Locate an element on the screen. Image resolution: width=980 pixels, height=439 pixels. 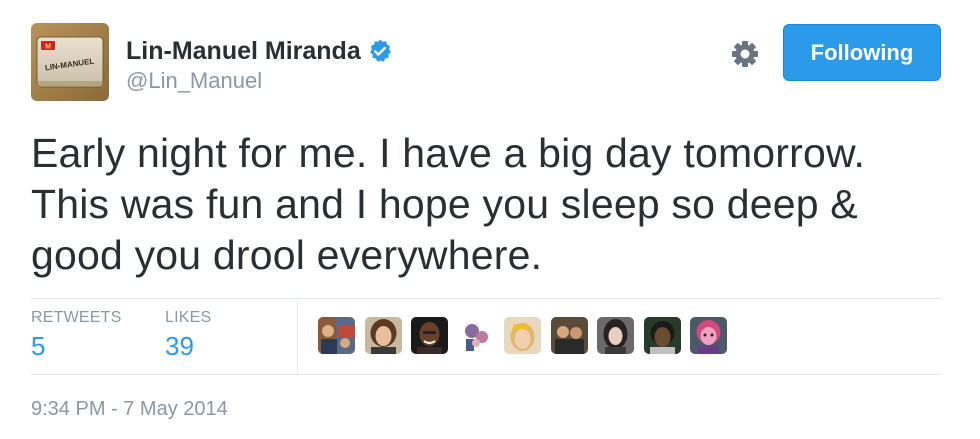
author-avatar: M LIN-MANUEL is located at coordinates (70, 62).